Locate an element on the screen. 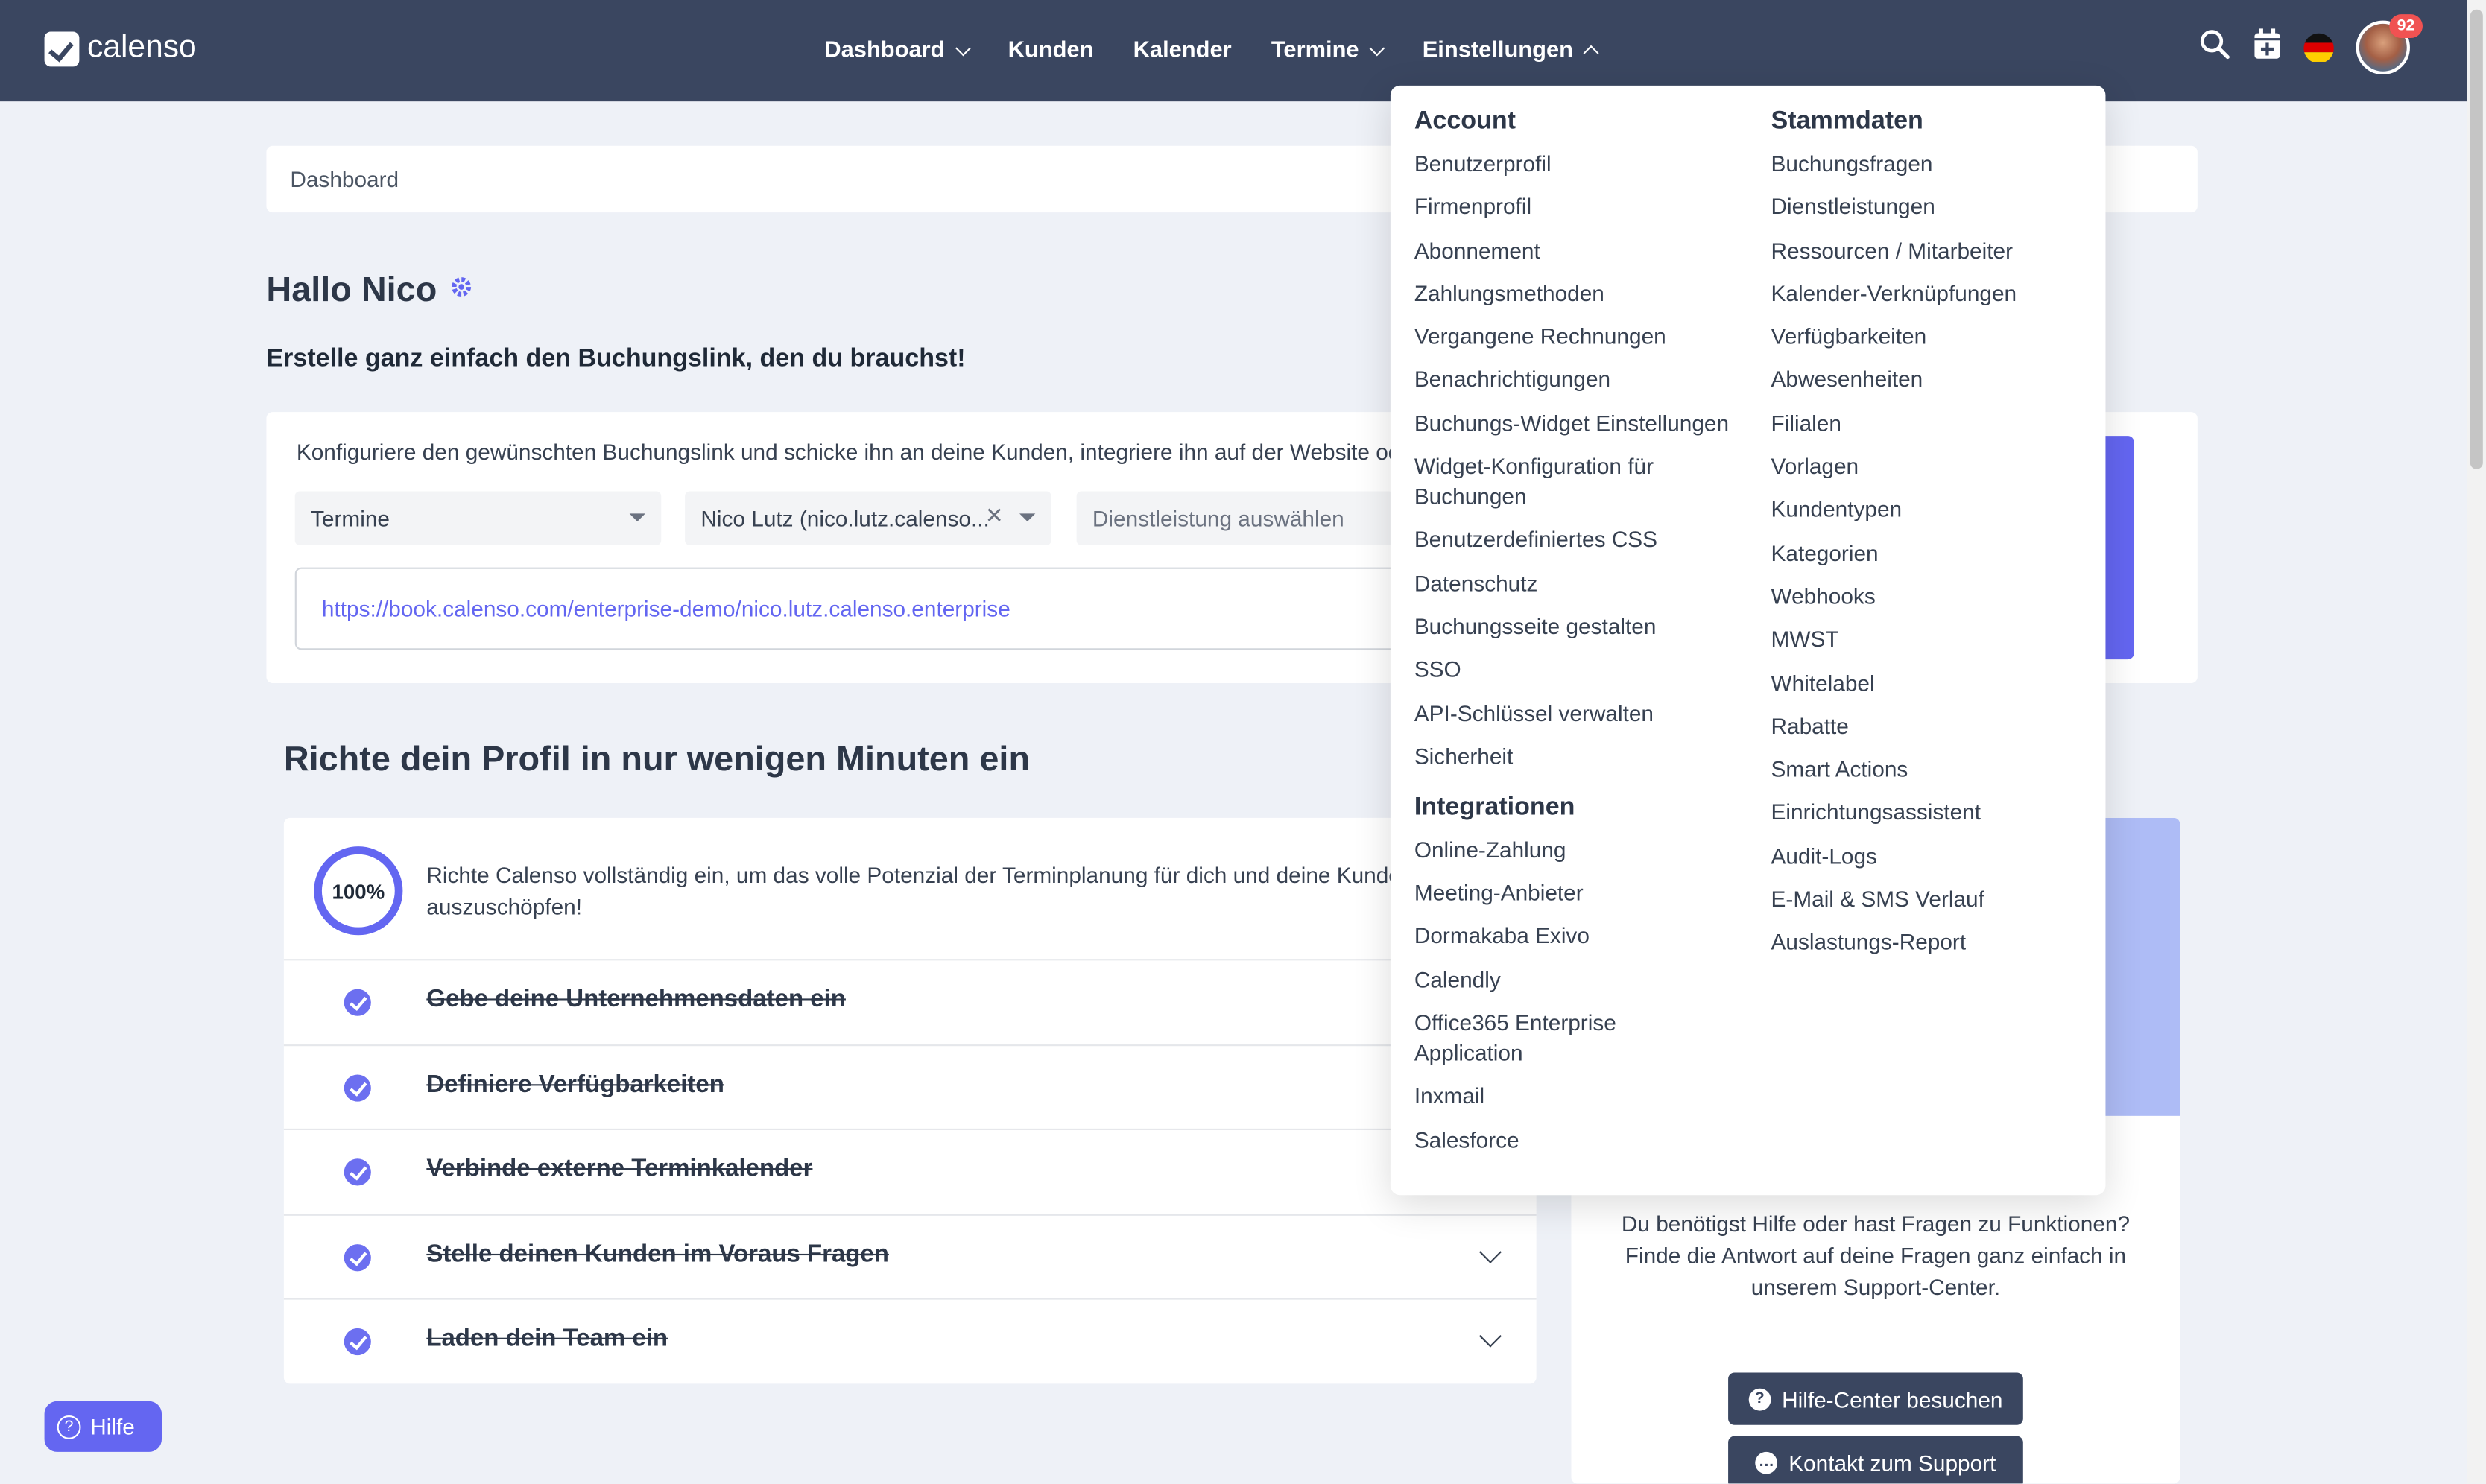 The height and width of the screenshot is (1484, 2486). checklist-label: Laden dein Team ein is located at coordinates (547, 1339).